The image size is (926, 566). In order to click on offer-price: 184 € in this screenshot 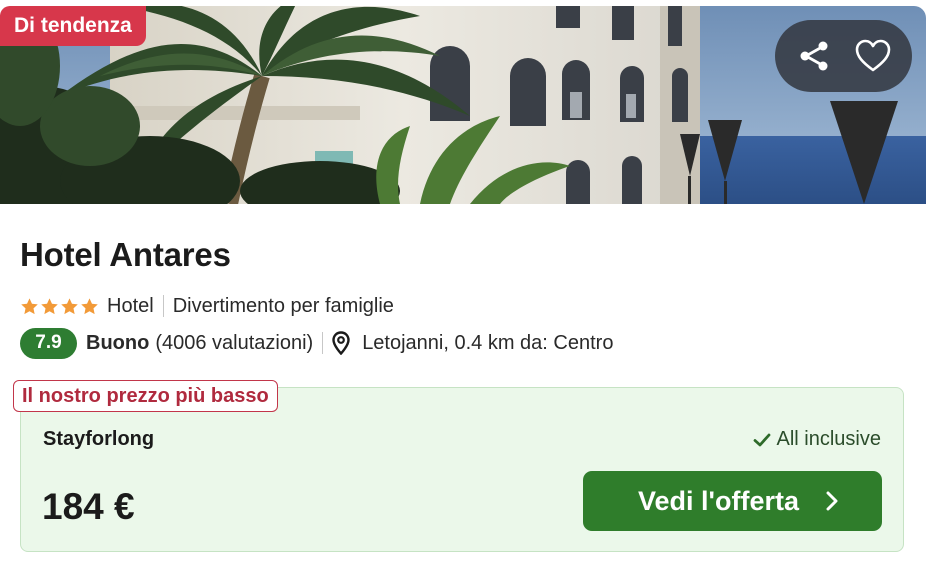, I will do `click(88, 506)`.